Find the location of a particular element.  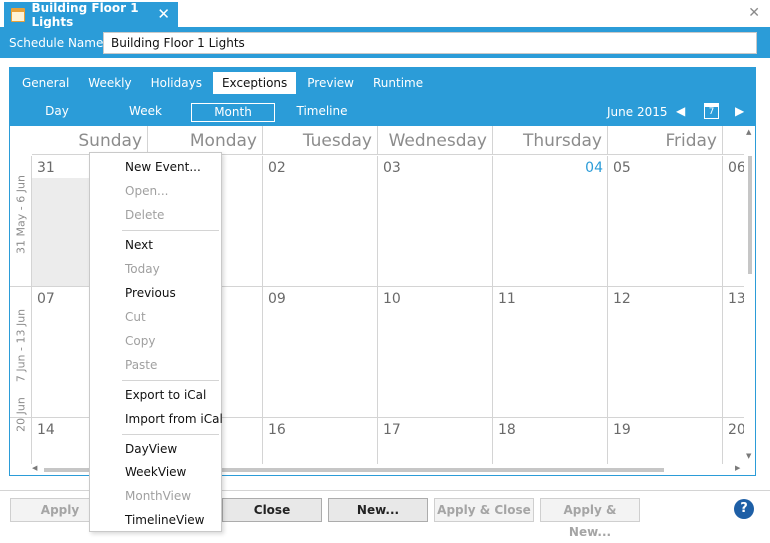

calendar-picker-icon: 7 is located at coordinates (711, 111).